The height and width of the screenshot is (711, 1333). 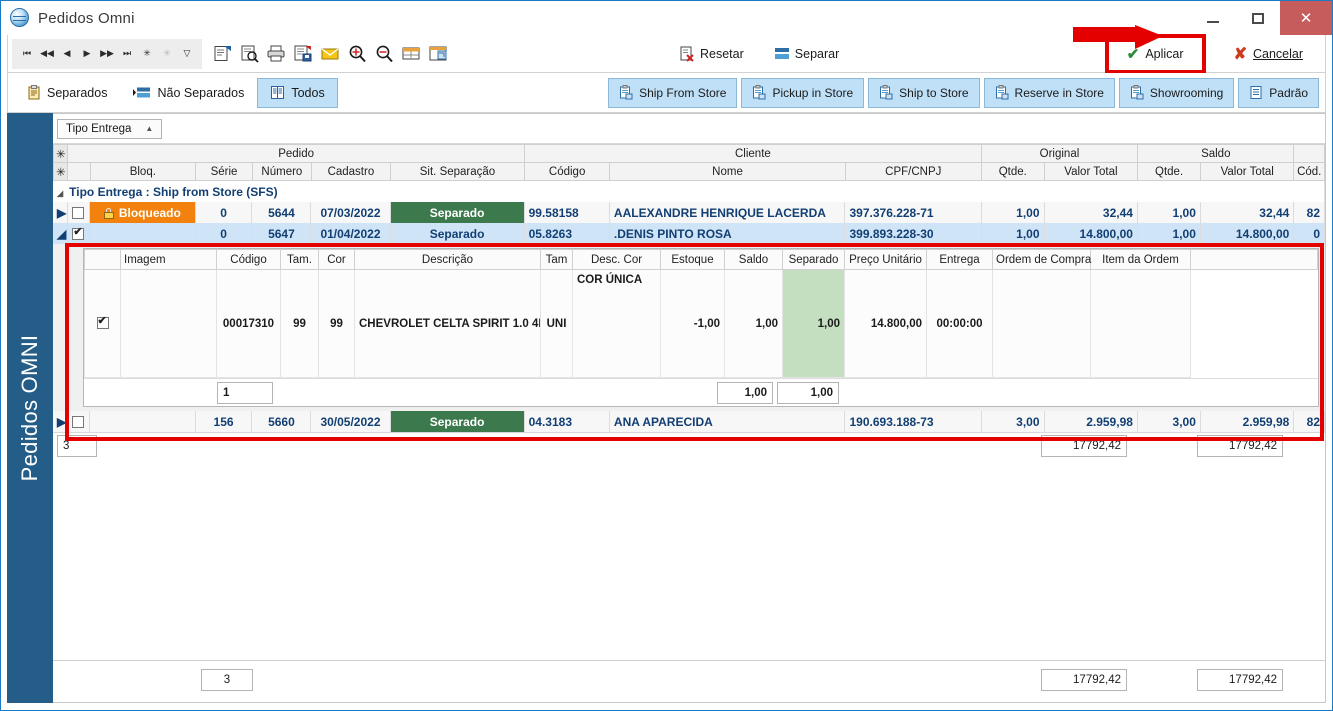 What do you see at coordinates (1212, 18) in the screenshot?
I see `minimize-button` at bounding box center [1212, 18].